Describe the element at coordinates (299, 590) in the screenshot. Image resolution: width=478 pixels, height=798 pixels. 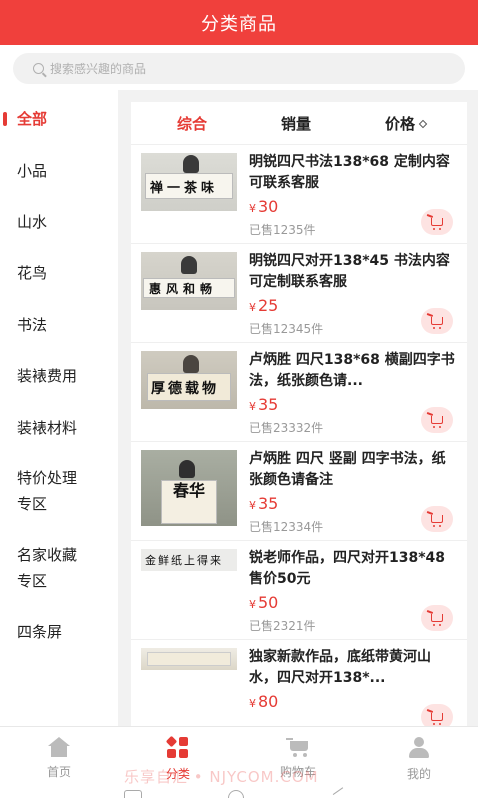
I see `product-card: 金鲜纸上得来 锐老师作品，四尺对开138*48售价50元 ¥50 已售2321件` at that location.